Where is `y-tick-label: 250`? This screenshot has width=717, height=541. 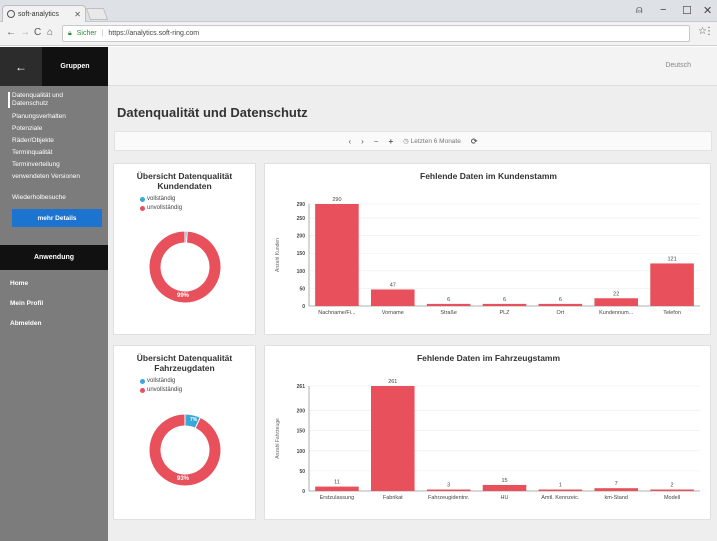 y-tick-label: 250 is located at coordinates (301, 219).